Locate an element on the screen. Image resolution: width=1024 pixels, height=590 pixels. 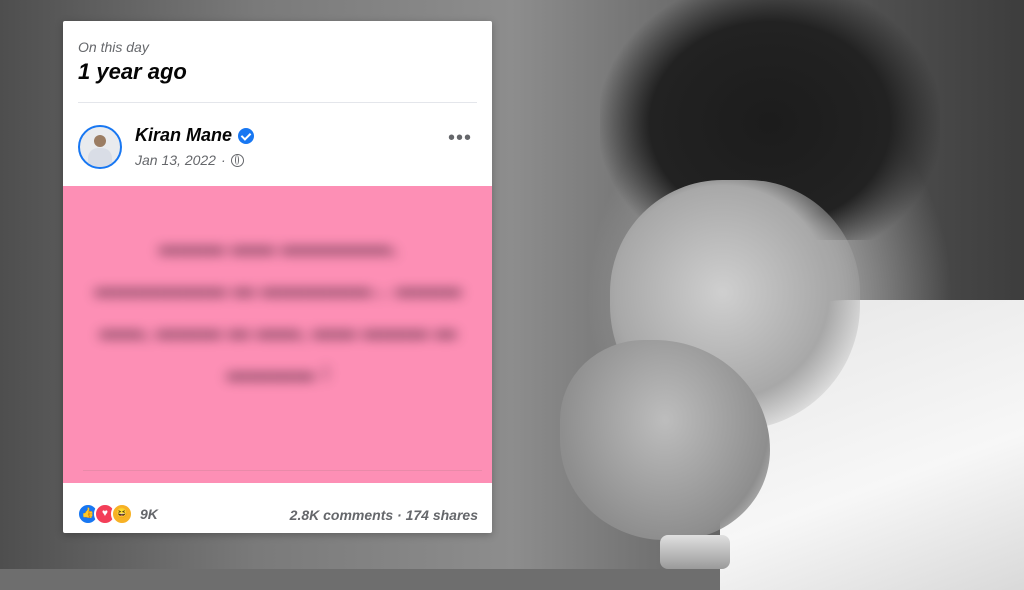
reaction-count: 9K is located at coordinates (149, 514).